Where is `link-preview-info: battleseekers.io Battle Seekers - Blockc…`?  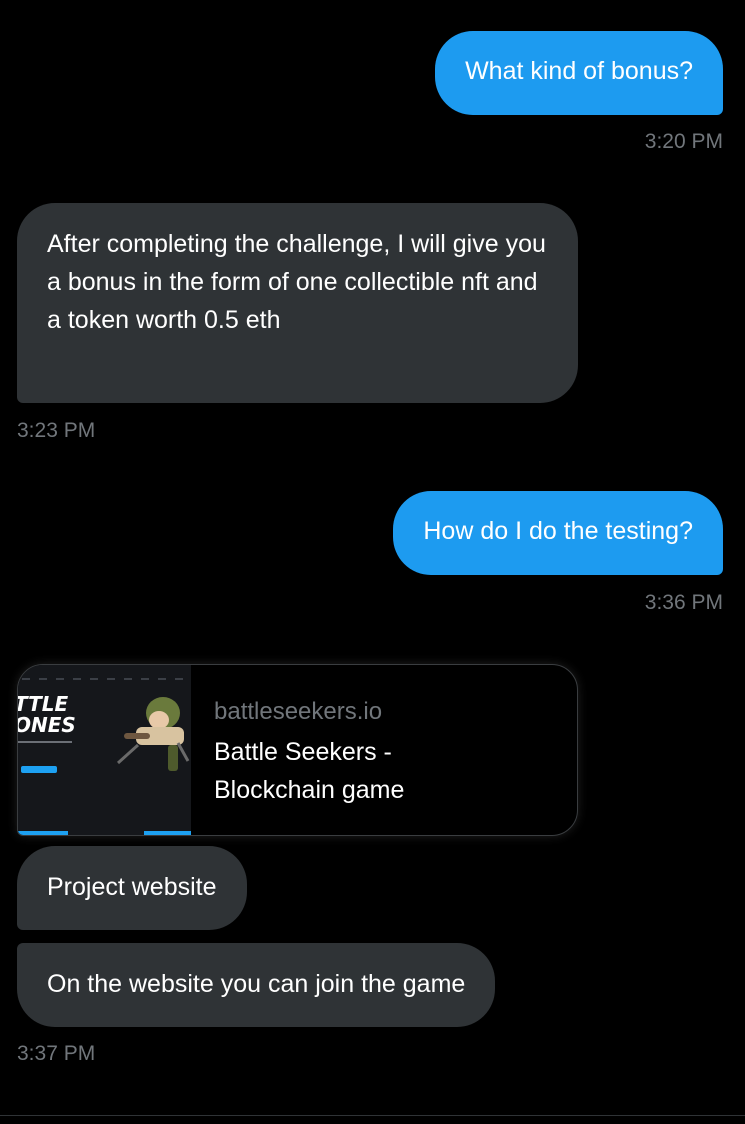 link-preview-info: battleseekers.io Battle Seekers - Blockc… is located at coordinates (390, 752).